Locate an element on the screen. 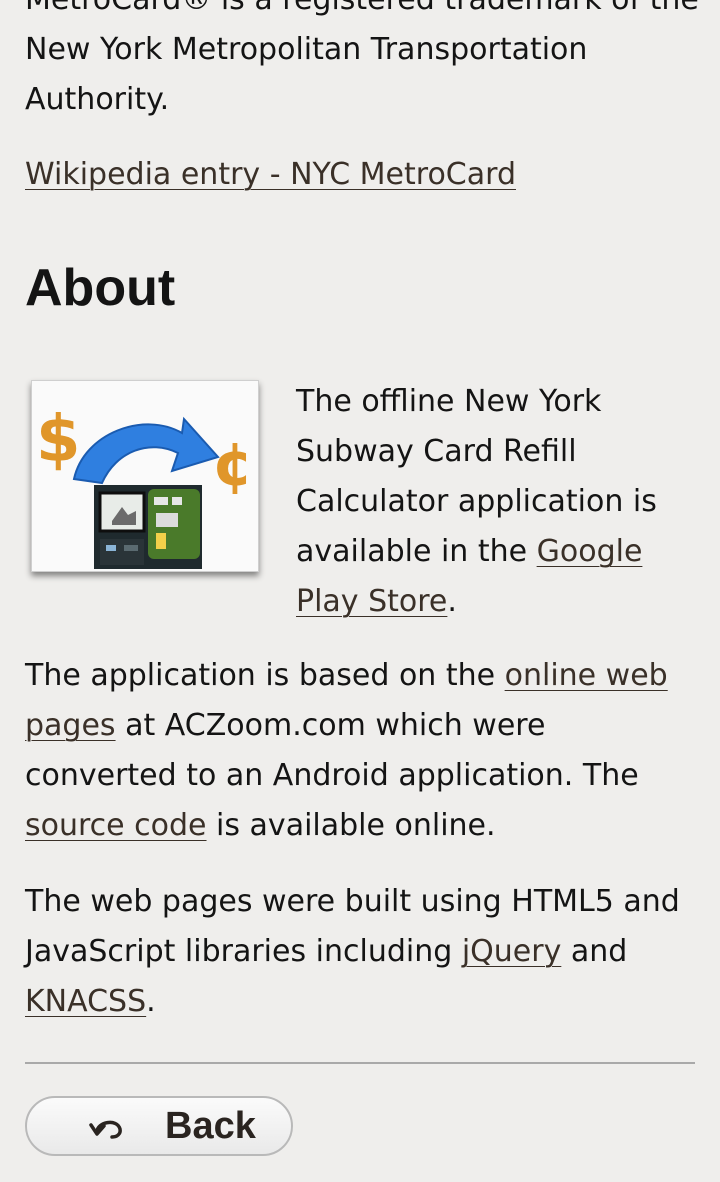 The height and width of the screenshot is (1182, 720). back-label: Back is located at coordinates (210, 1126).